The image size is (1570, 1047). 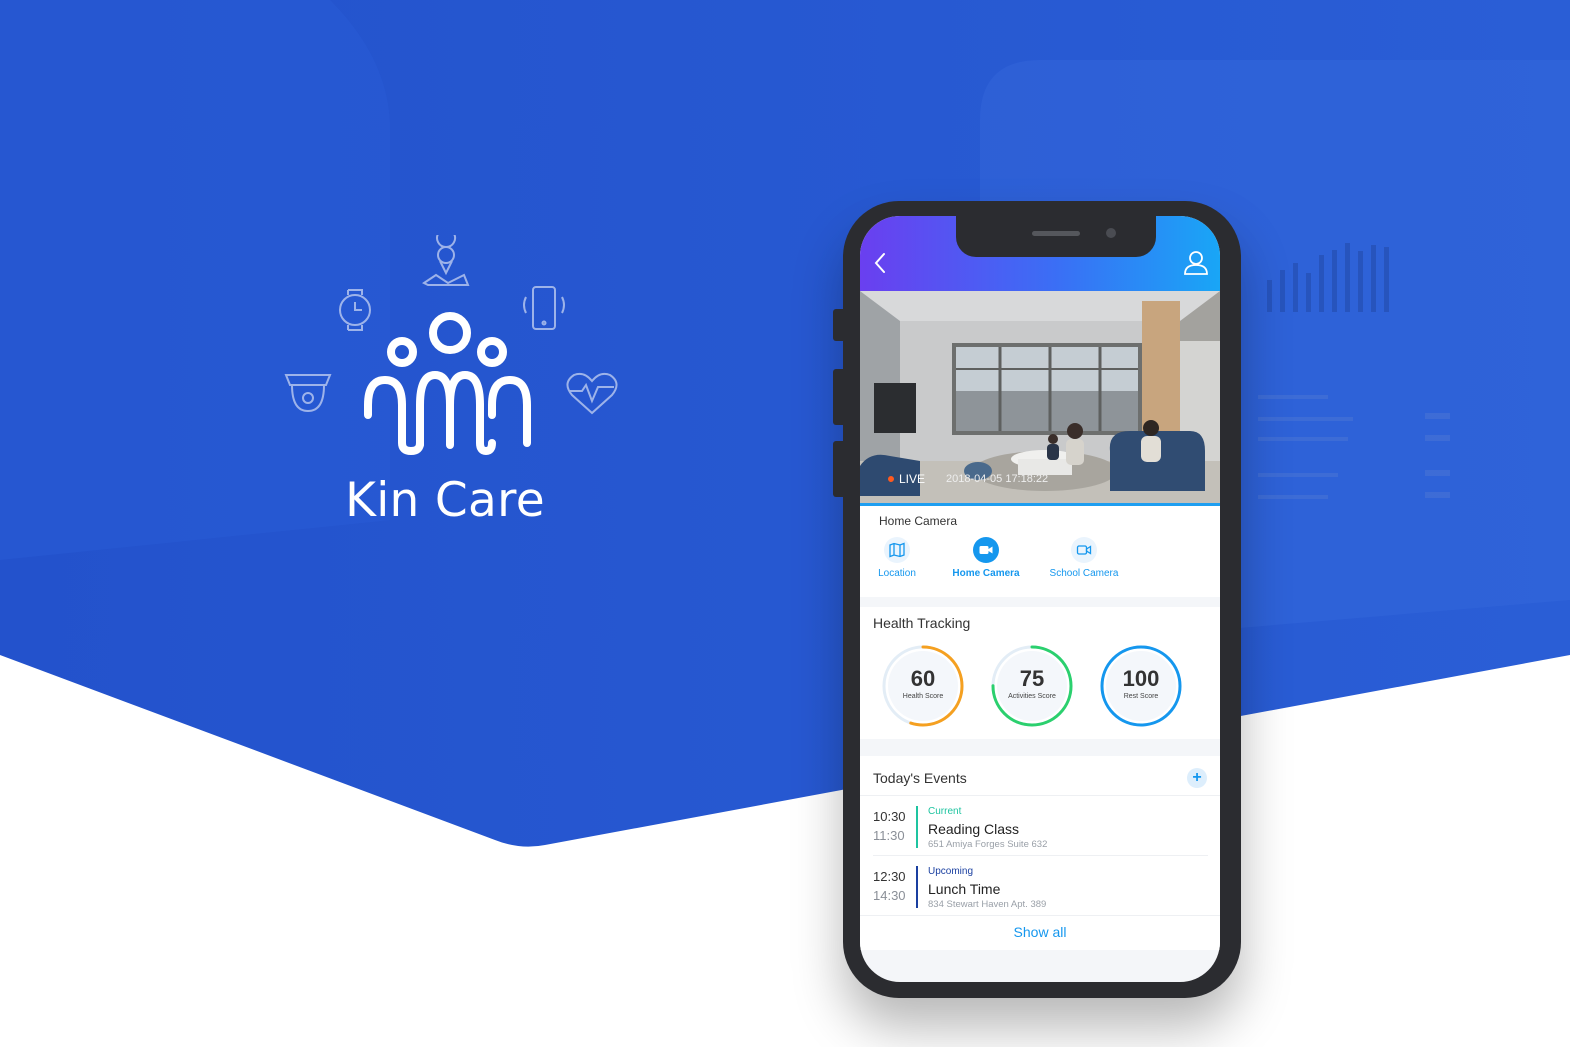 I want to click on gauge-label: Rest Score, so click(x=1141, y=696).